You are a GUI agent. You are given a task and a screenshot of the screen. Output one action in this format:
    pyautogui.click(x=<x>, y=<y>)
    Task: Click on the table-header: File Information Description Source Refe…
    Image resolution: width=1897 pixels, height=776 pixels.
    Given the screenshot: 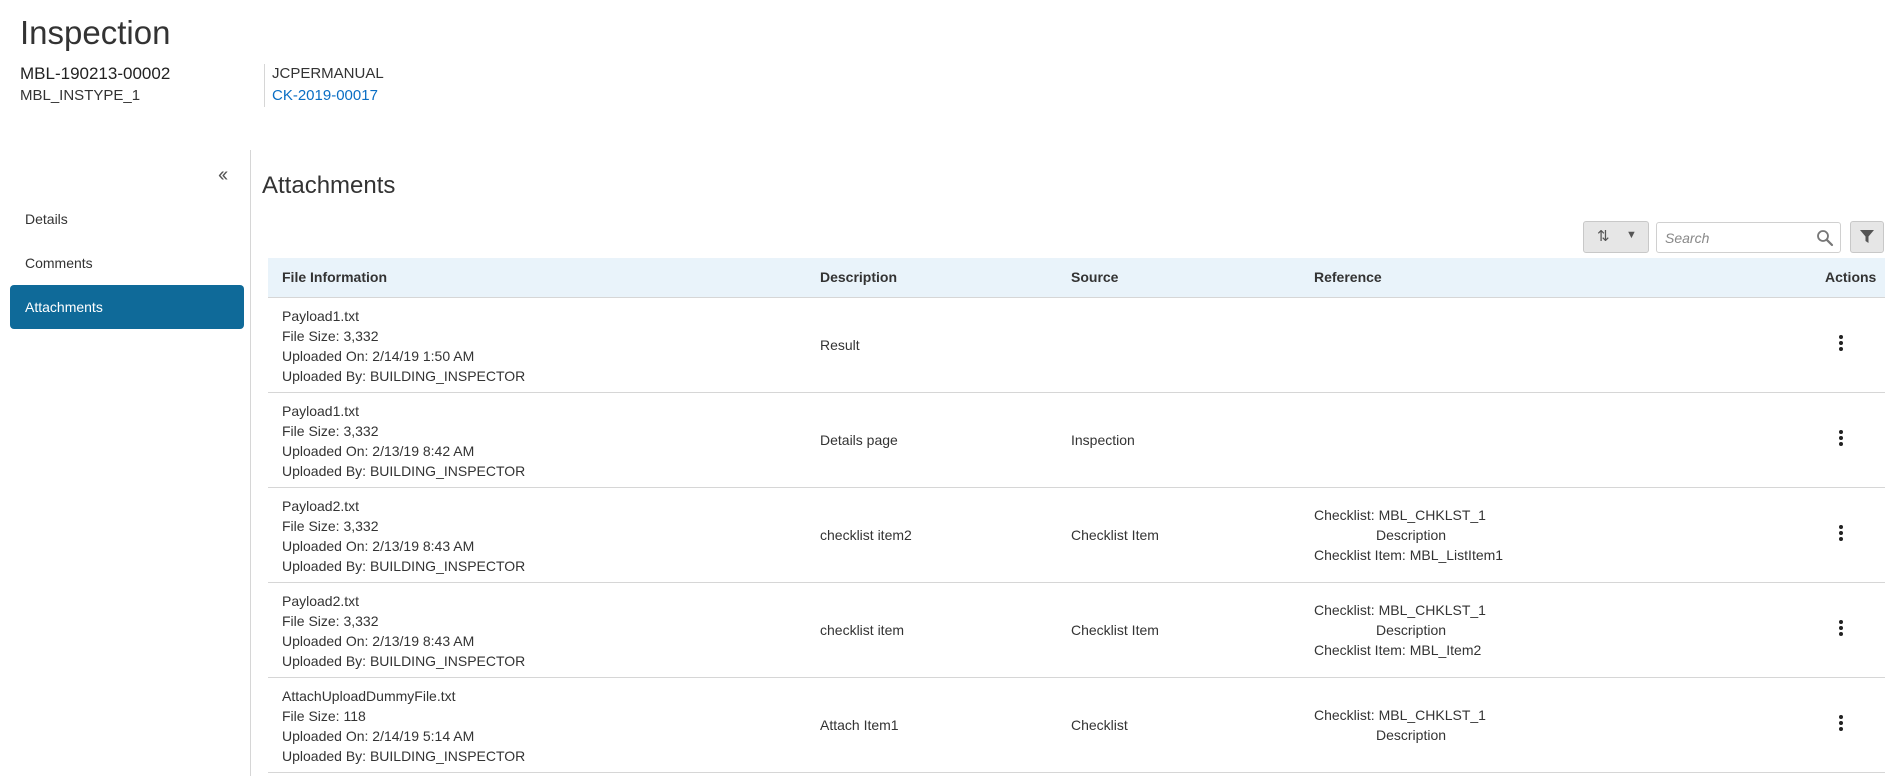 What is the action you would take?
    pyautogui.click(x=1076, y=278)
    